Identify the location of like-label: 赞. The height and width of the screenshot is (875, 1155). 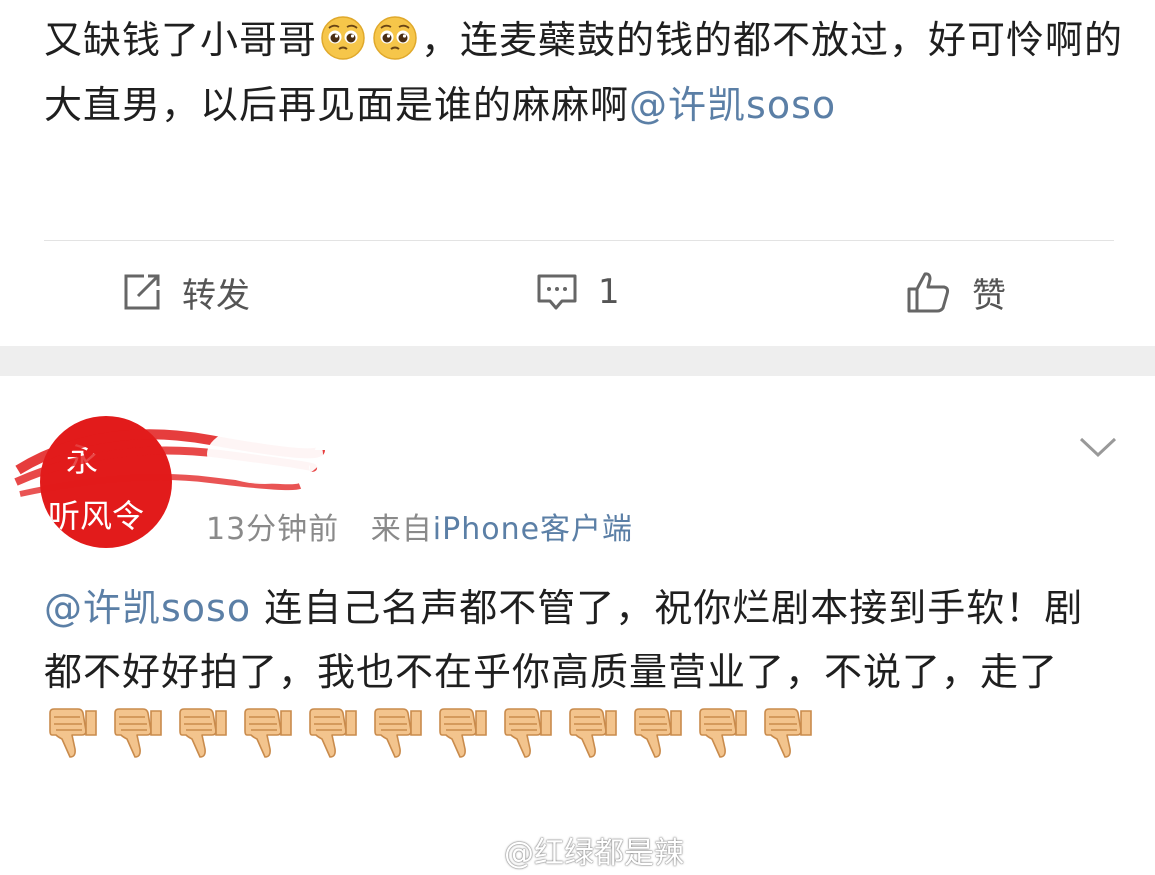
(989, 295).